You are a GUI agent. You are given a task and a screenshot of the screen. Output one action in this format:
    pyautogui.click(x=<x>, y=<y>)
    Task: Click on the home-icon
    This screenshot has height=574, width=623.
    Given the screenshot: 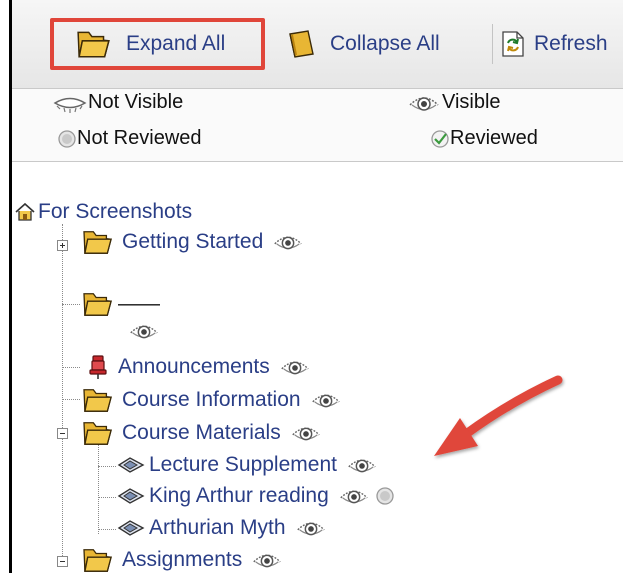 What is the action you would take?
    pyautogui.click(x=25, y=212)
    